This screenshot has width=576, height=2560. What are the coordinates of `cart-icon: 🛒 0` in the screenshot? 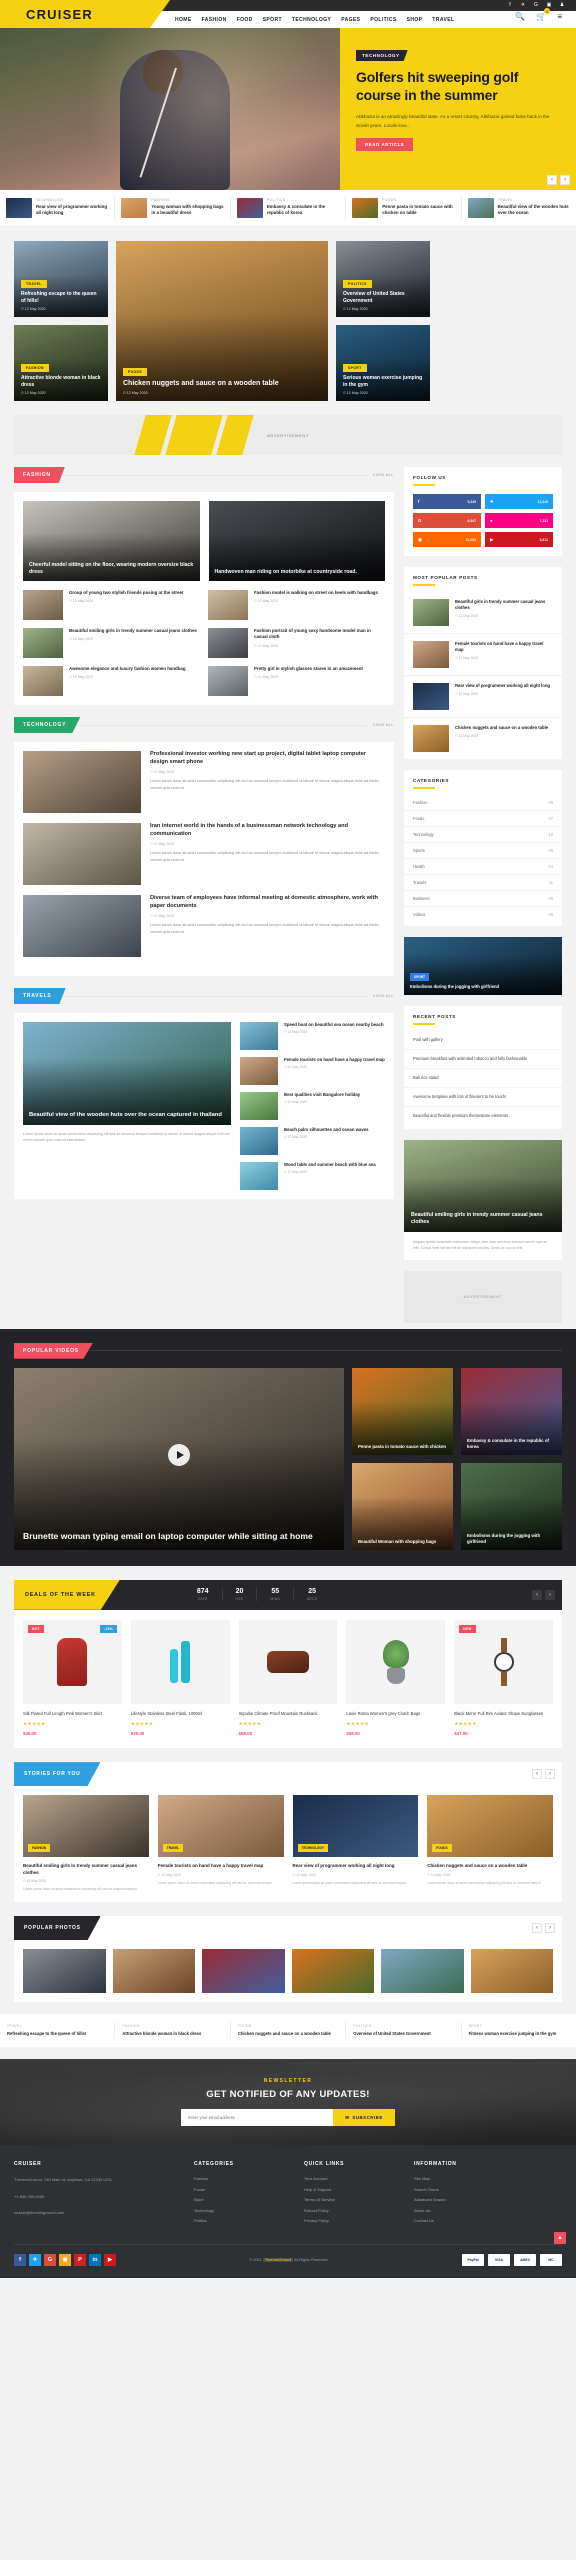 It's located at (543, 14).